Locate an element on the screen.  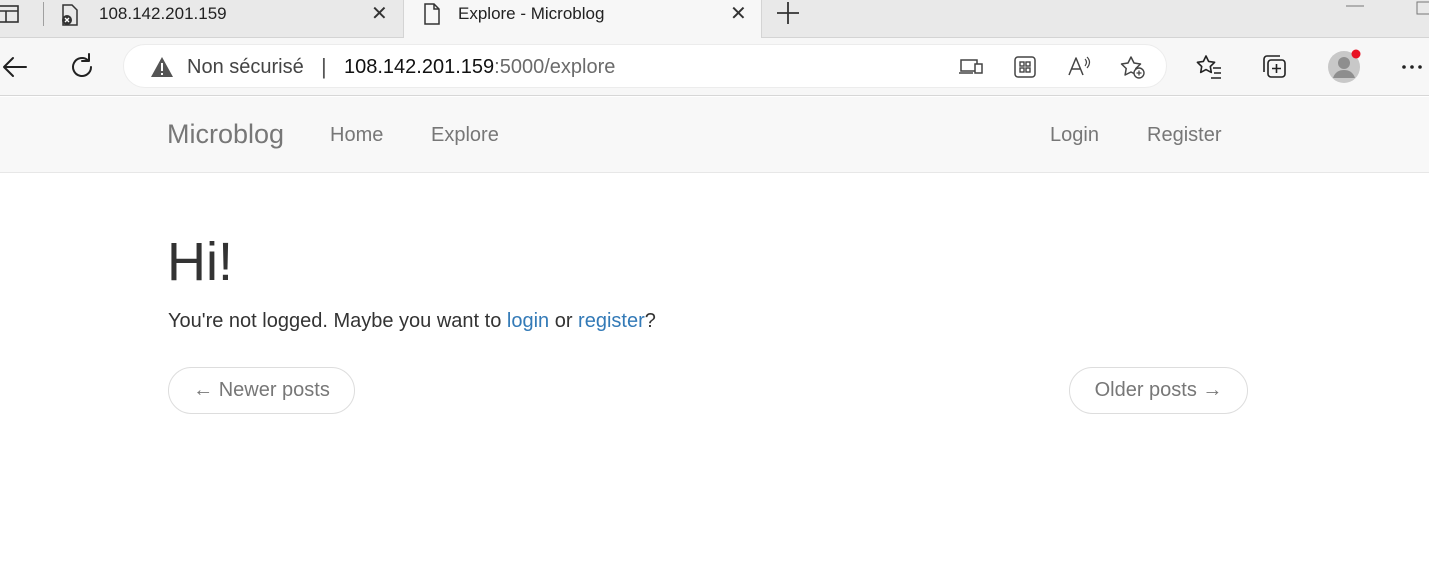
newer-posts-button: ← Newer posts is located at coordinates (261, 390).